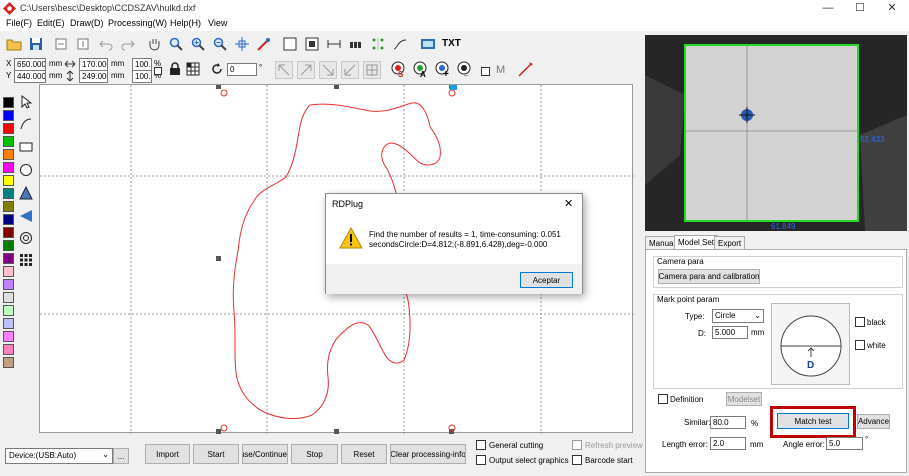  What do you see at coordinates (30, 76) in the screenshot?
I see `y-position-input: 440.000` at bounding box center [30, 76].